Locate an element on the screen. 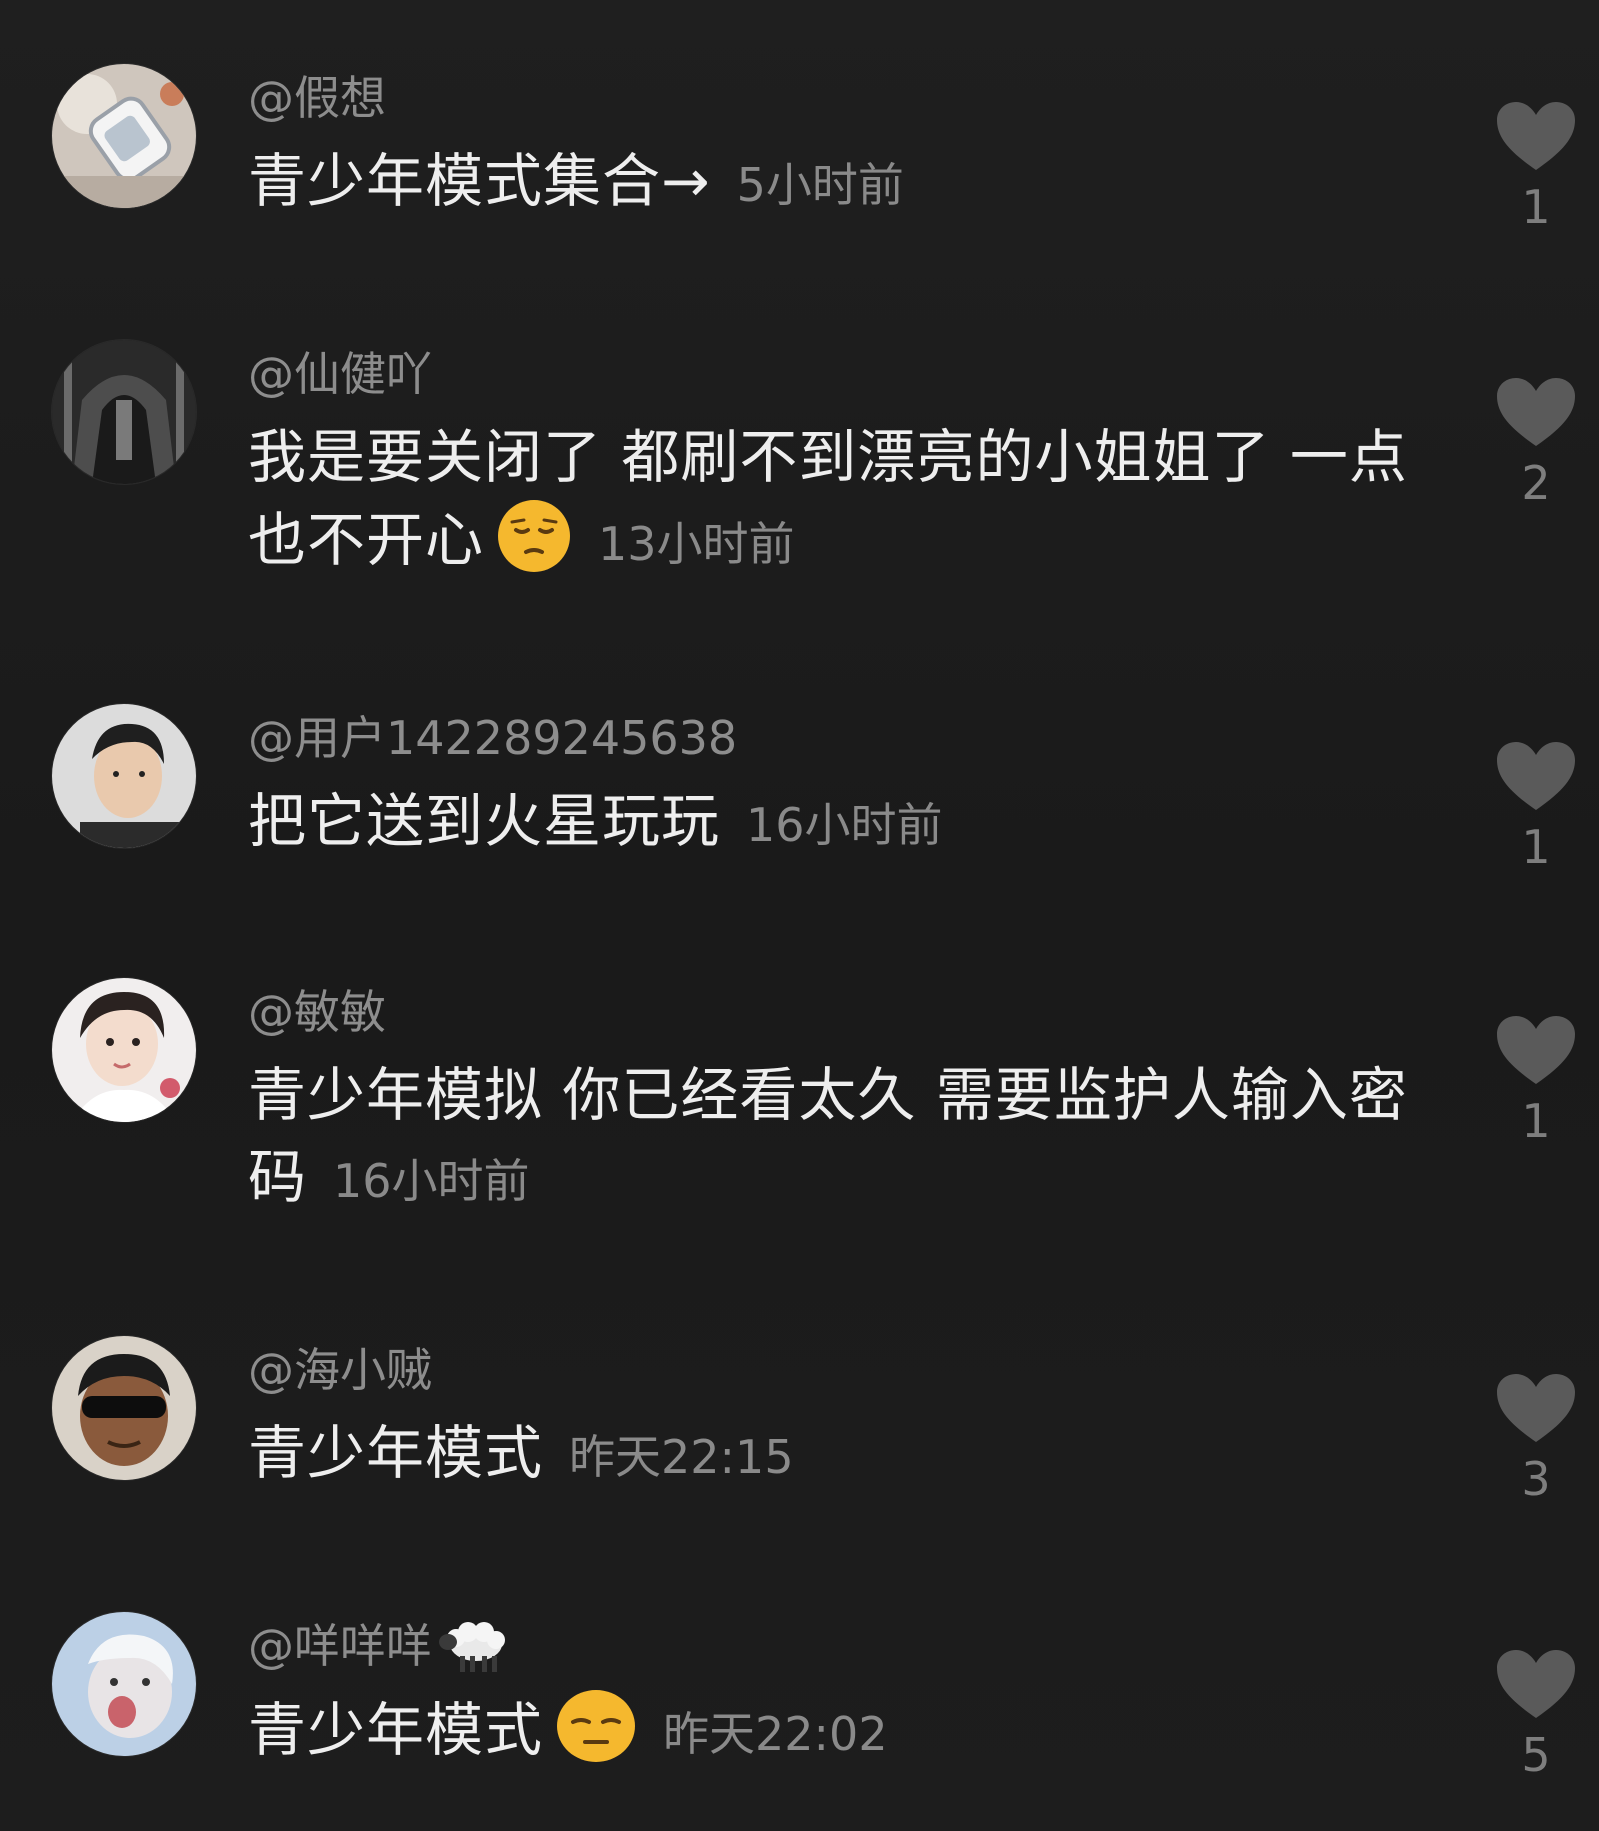 Image resolution: width=1599 pixels, height=1831 pixels. like-count: 2 is located at coordinates (1536, 483).